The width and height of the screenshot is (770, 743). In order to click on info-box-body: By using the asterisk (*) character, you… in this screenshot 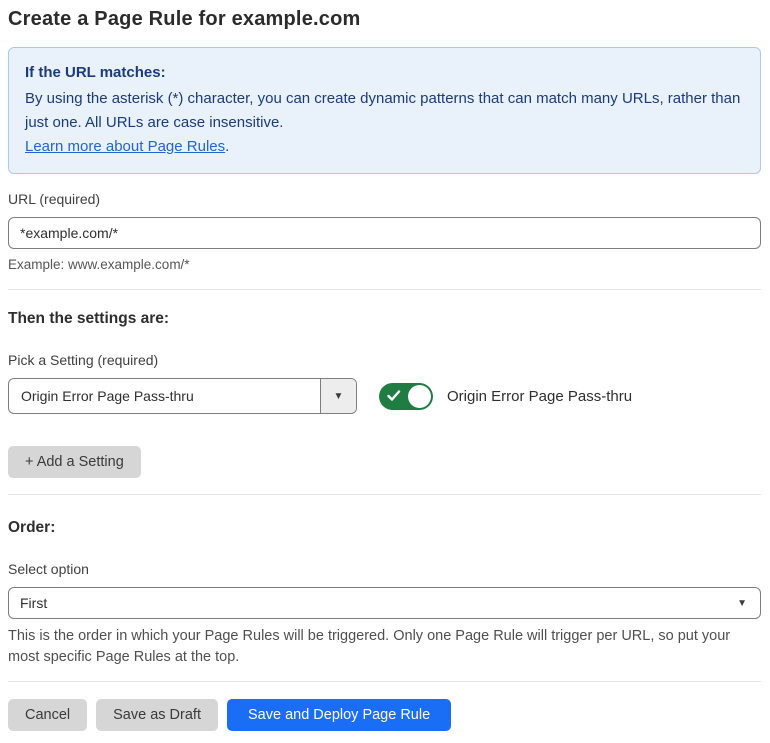, I will do `click(383, 110)`.